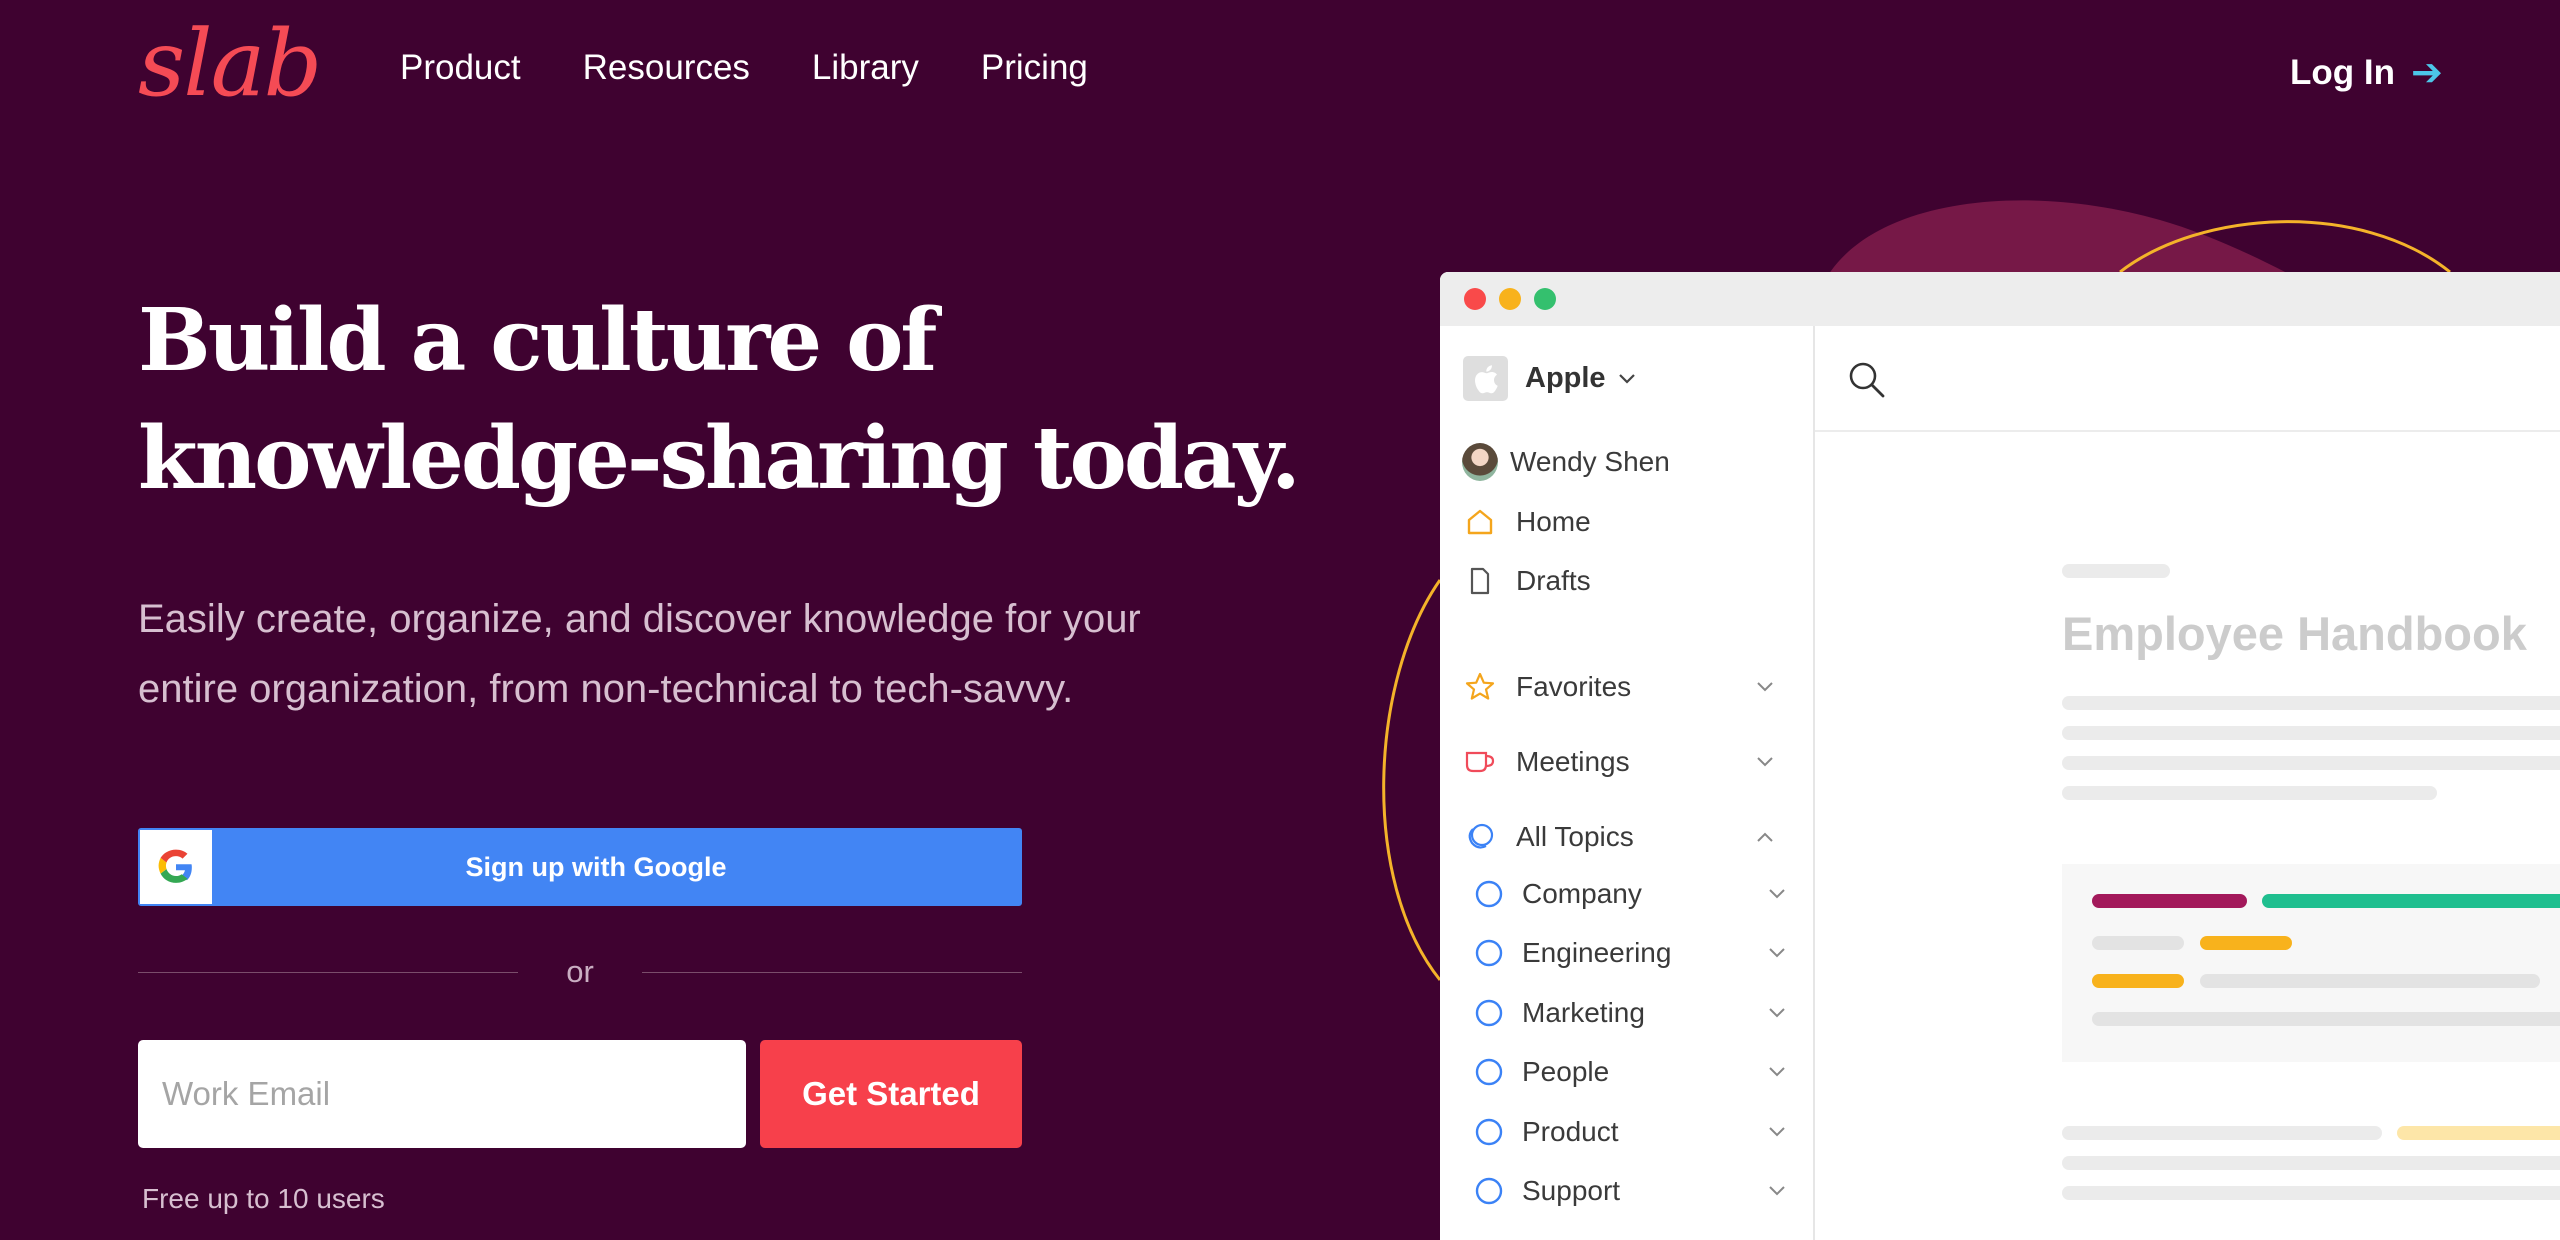  What do you see at coordinates (1480, 581) in the screenshot?
I see `document-icon` at bounding box center [1480, 581].